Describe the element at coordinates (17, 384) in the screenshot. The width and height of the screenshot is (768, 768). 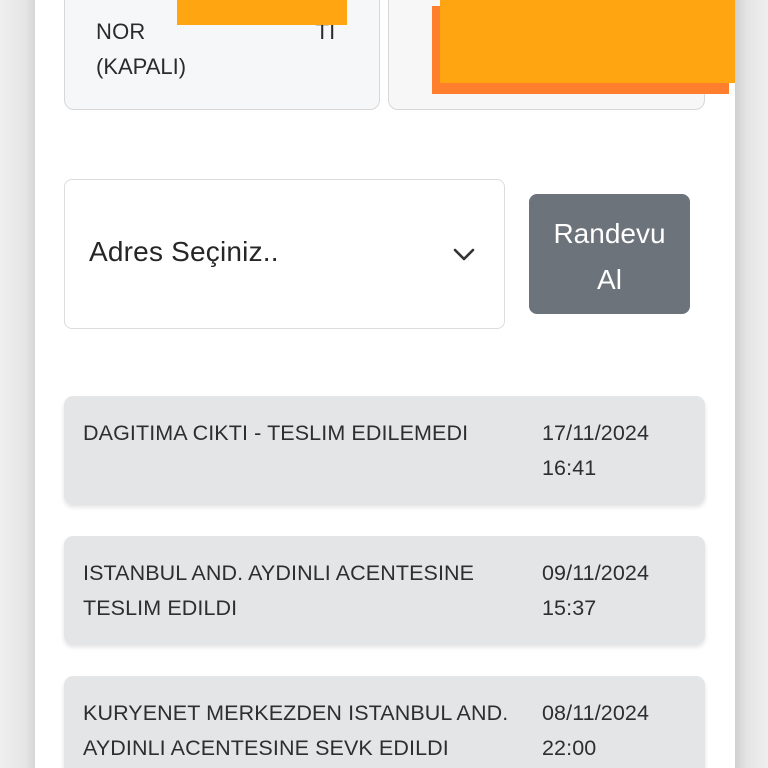
I see `left-window-edge` at that location.